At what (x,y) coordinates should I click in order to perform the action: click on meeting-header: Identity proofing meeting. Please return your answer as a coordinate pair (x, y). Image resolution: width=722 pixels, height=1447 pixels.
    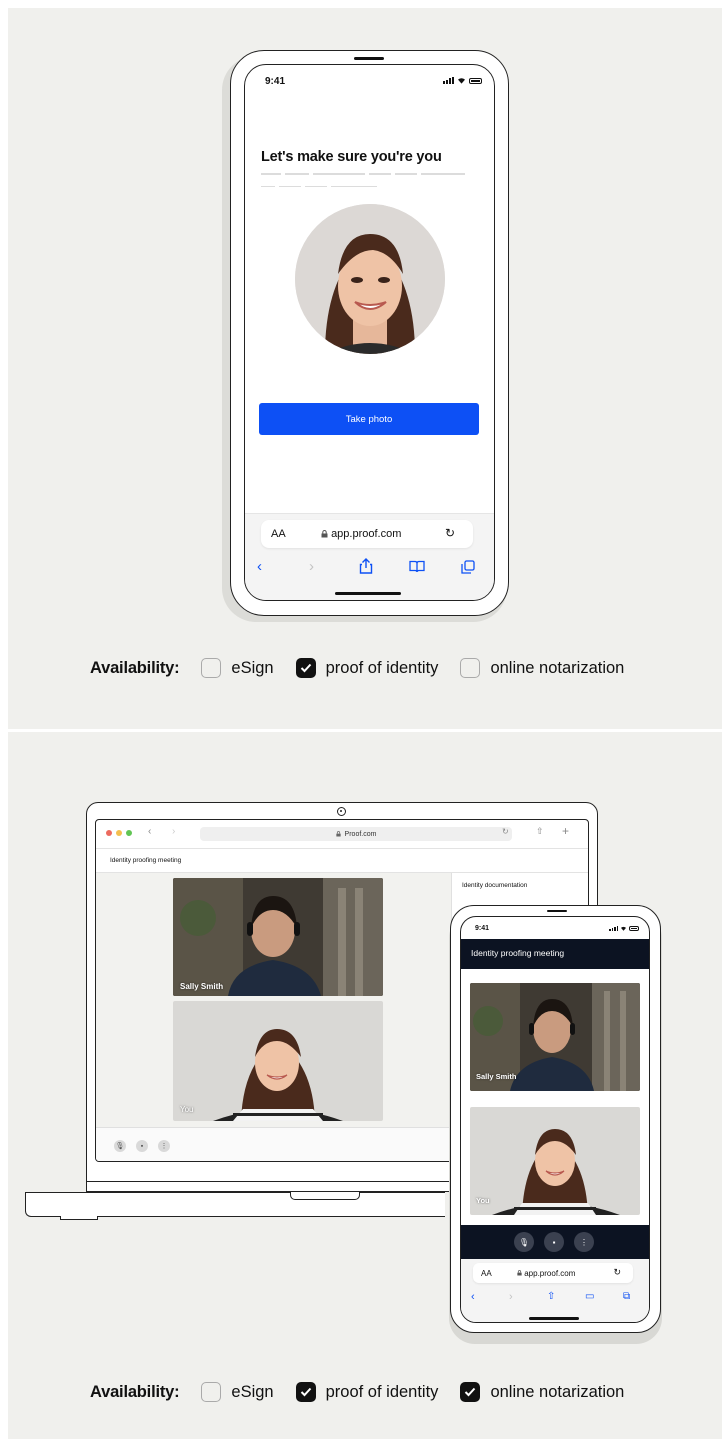
    Looking at the image, I should click on (342, 860).